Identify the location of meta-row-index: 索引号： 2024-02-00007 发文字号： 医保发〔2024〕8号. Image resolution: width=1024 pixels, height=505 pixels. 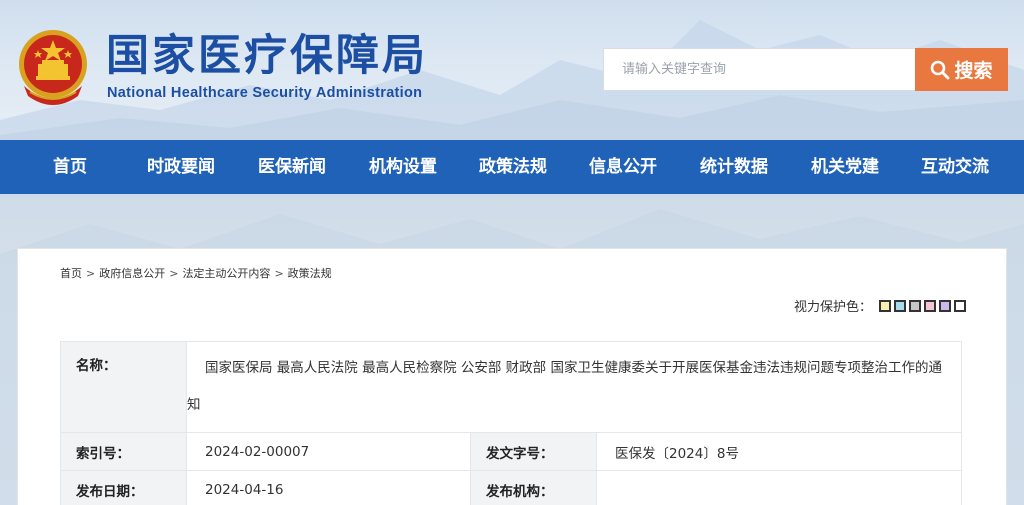
(511, 451).